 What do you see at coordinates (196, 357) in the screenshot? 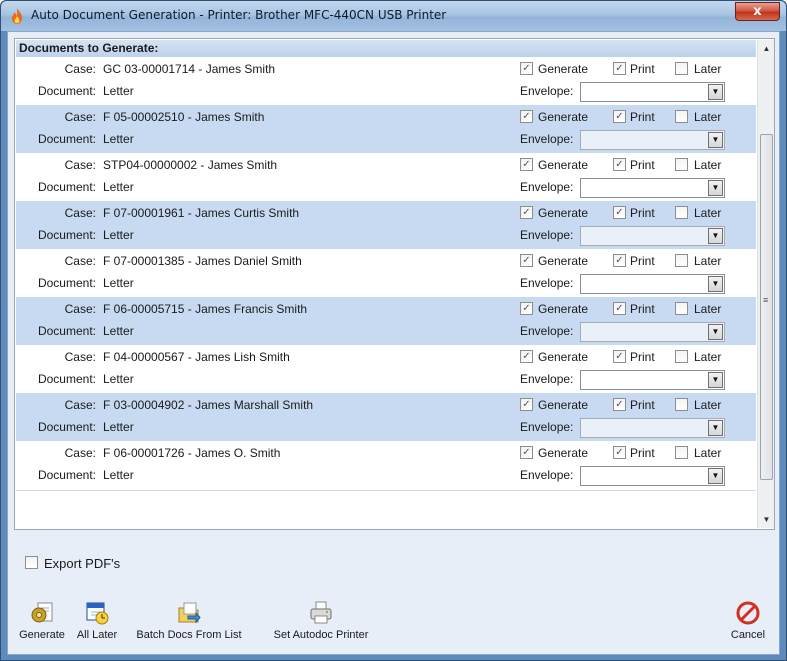
I see `case-value: F 04-00000567 - James Lish Smith` at bounding box center [196, 357].